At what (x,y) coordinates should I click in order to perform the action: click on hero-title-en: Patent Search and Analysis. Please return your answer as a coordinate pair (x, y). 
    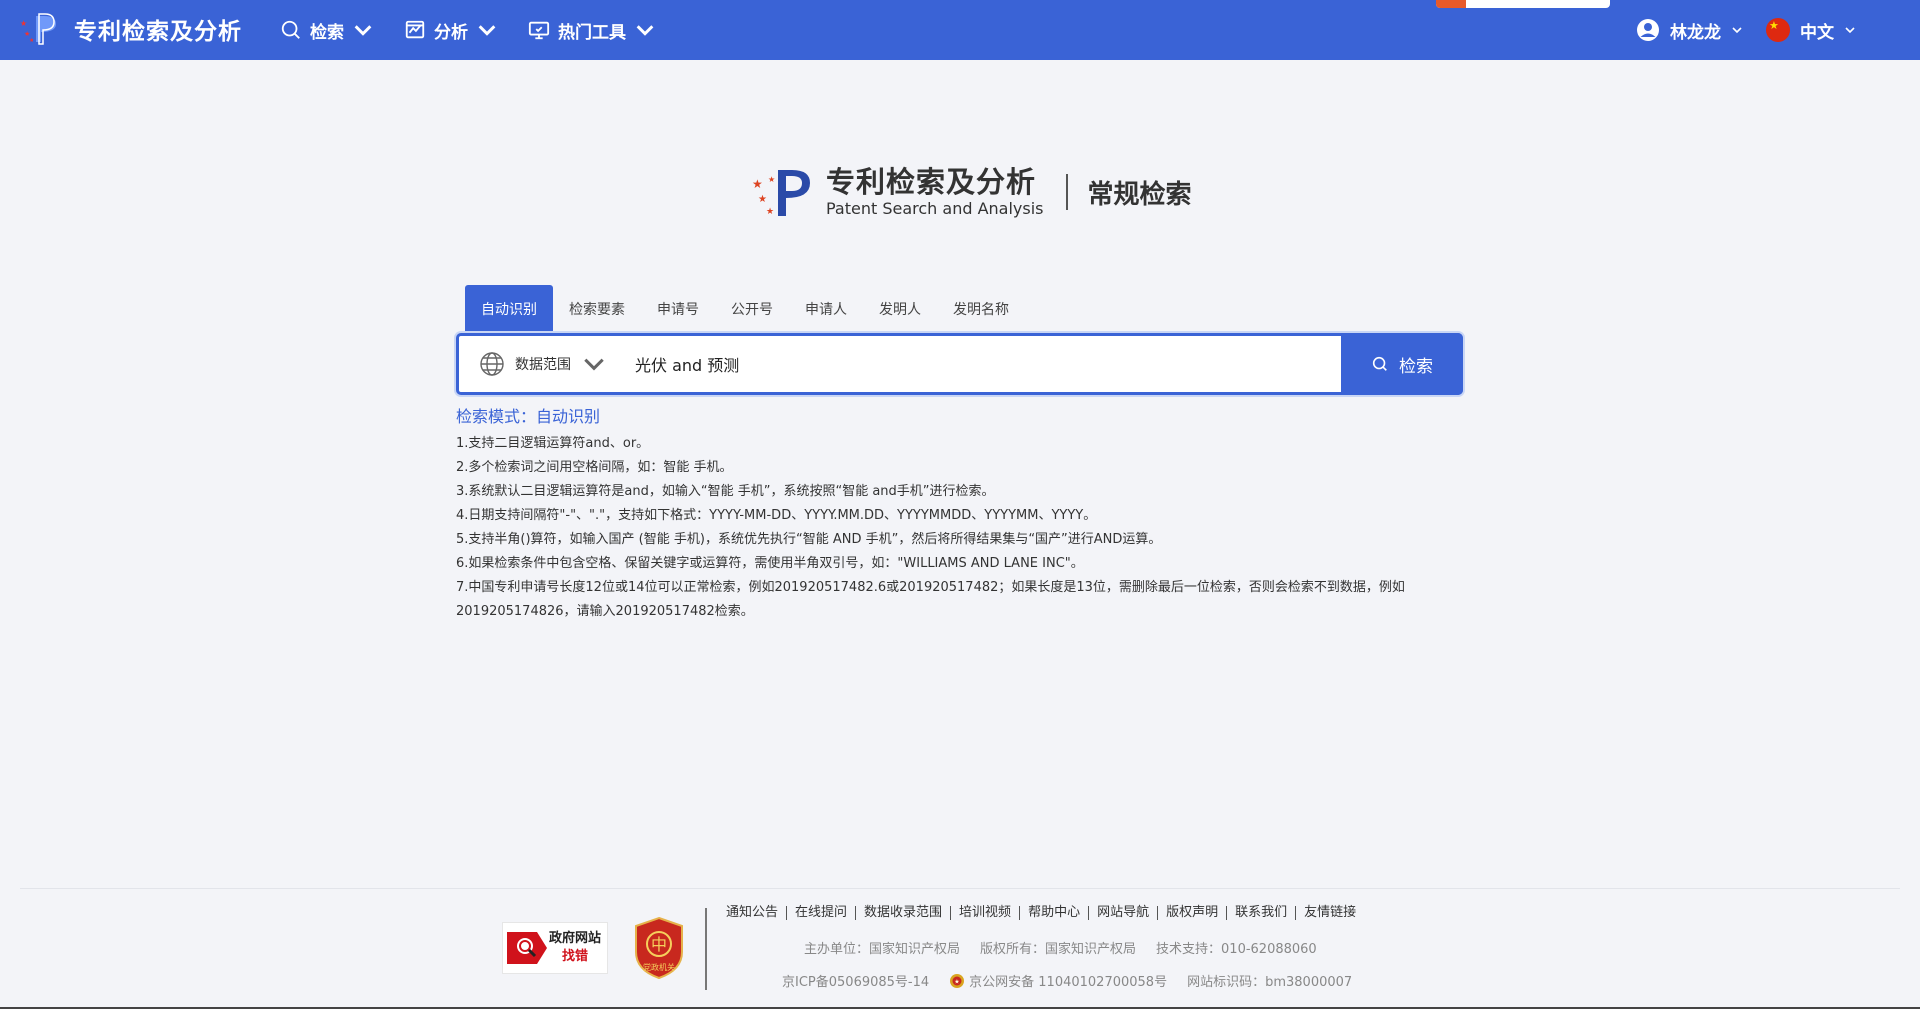
    Looking at the image, I should click on (935, 208).